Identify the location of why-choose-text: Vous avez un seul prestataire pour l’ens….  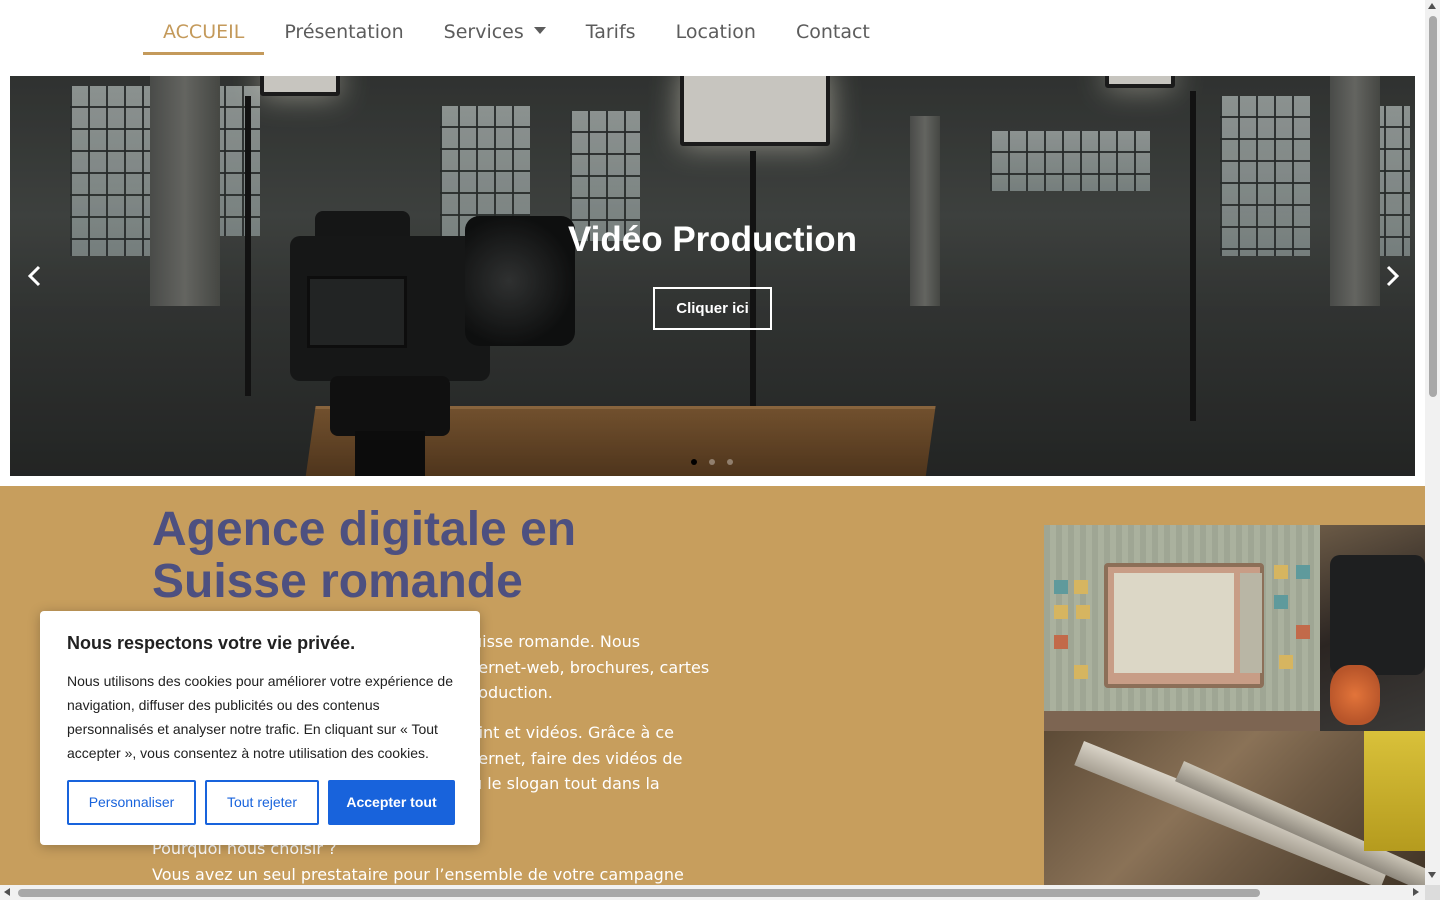
(418, 874).